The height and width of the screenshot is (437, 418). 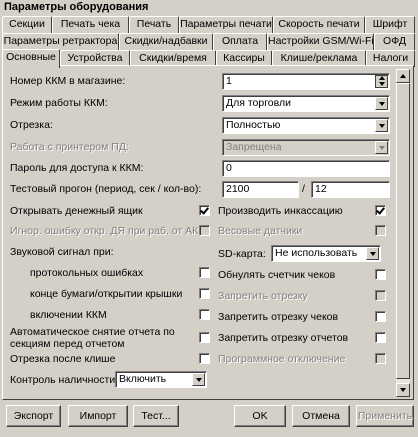 I want to click on export-button: Экспорт, so click(x=33, y=416).